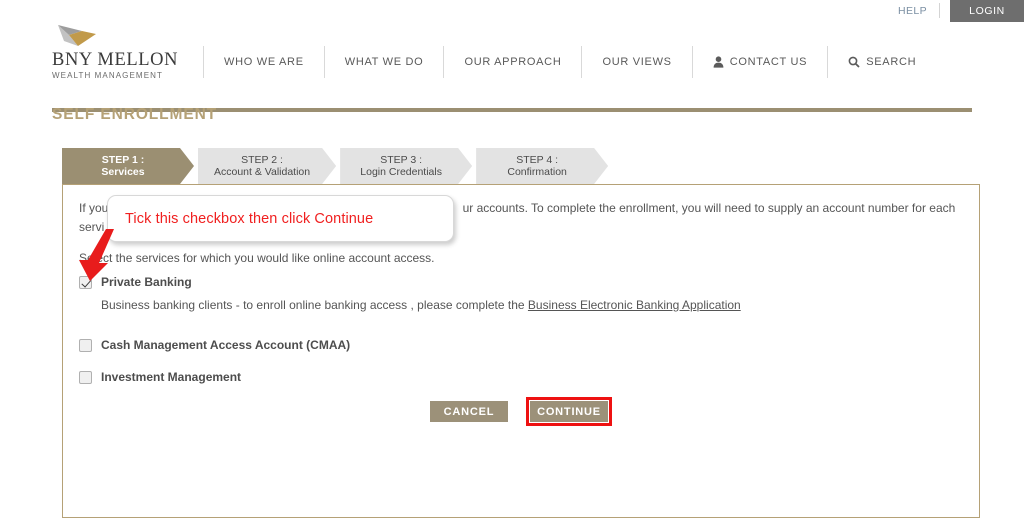 Image resolution: width=1024 pixels, height=531 pixels. I want to click on step-title-label: Confirmation, so click(537, 172).